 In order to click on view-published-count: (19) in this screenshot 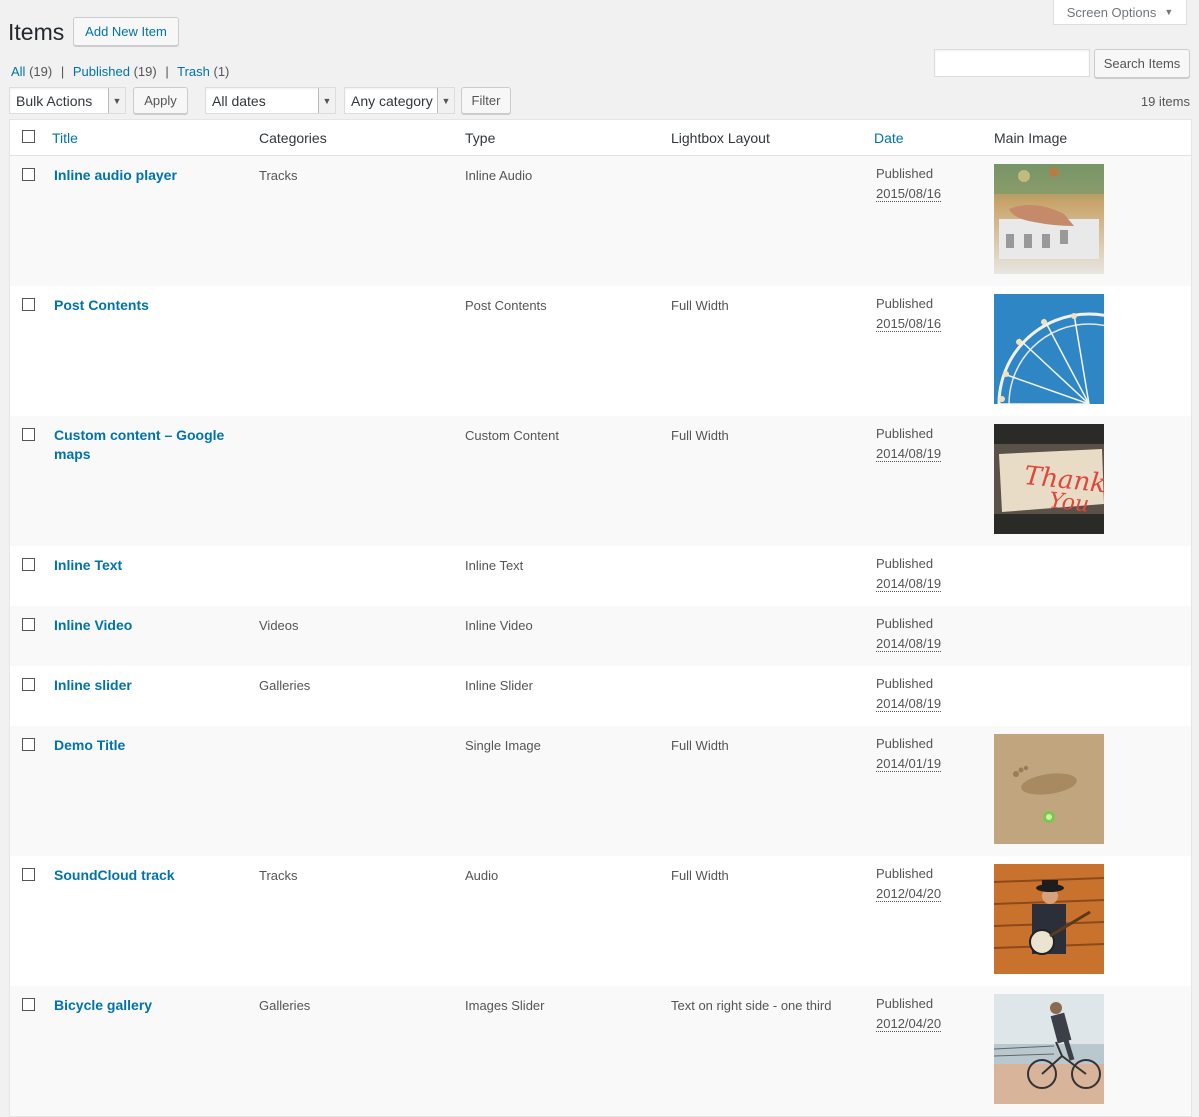, I will do `click(145, 71)`.